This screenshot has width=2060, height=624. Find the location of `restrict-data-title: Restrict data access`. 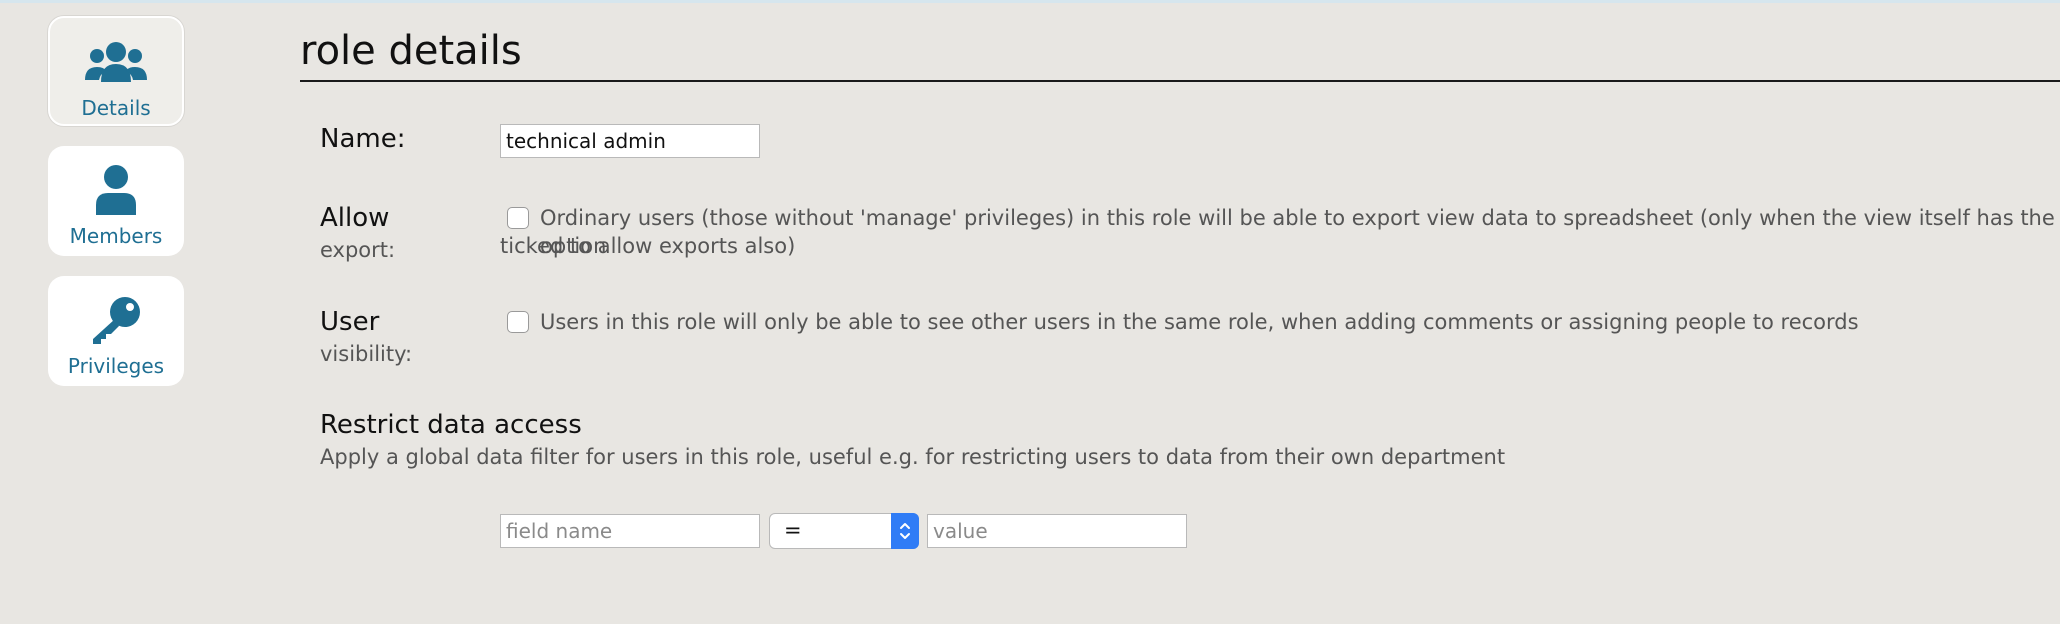

restrict-data-title: Restrict data access is located at coordinates (451, 425).